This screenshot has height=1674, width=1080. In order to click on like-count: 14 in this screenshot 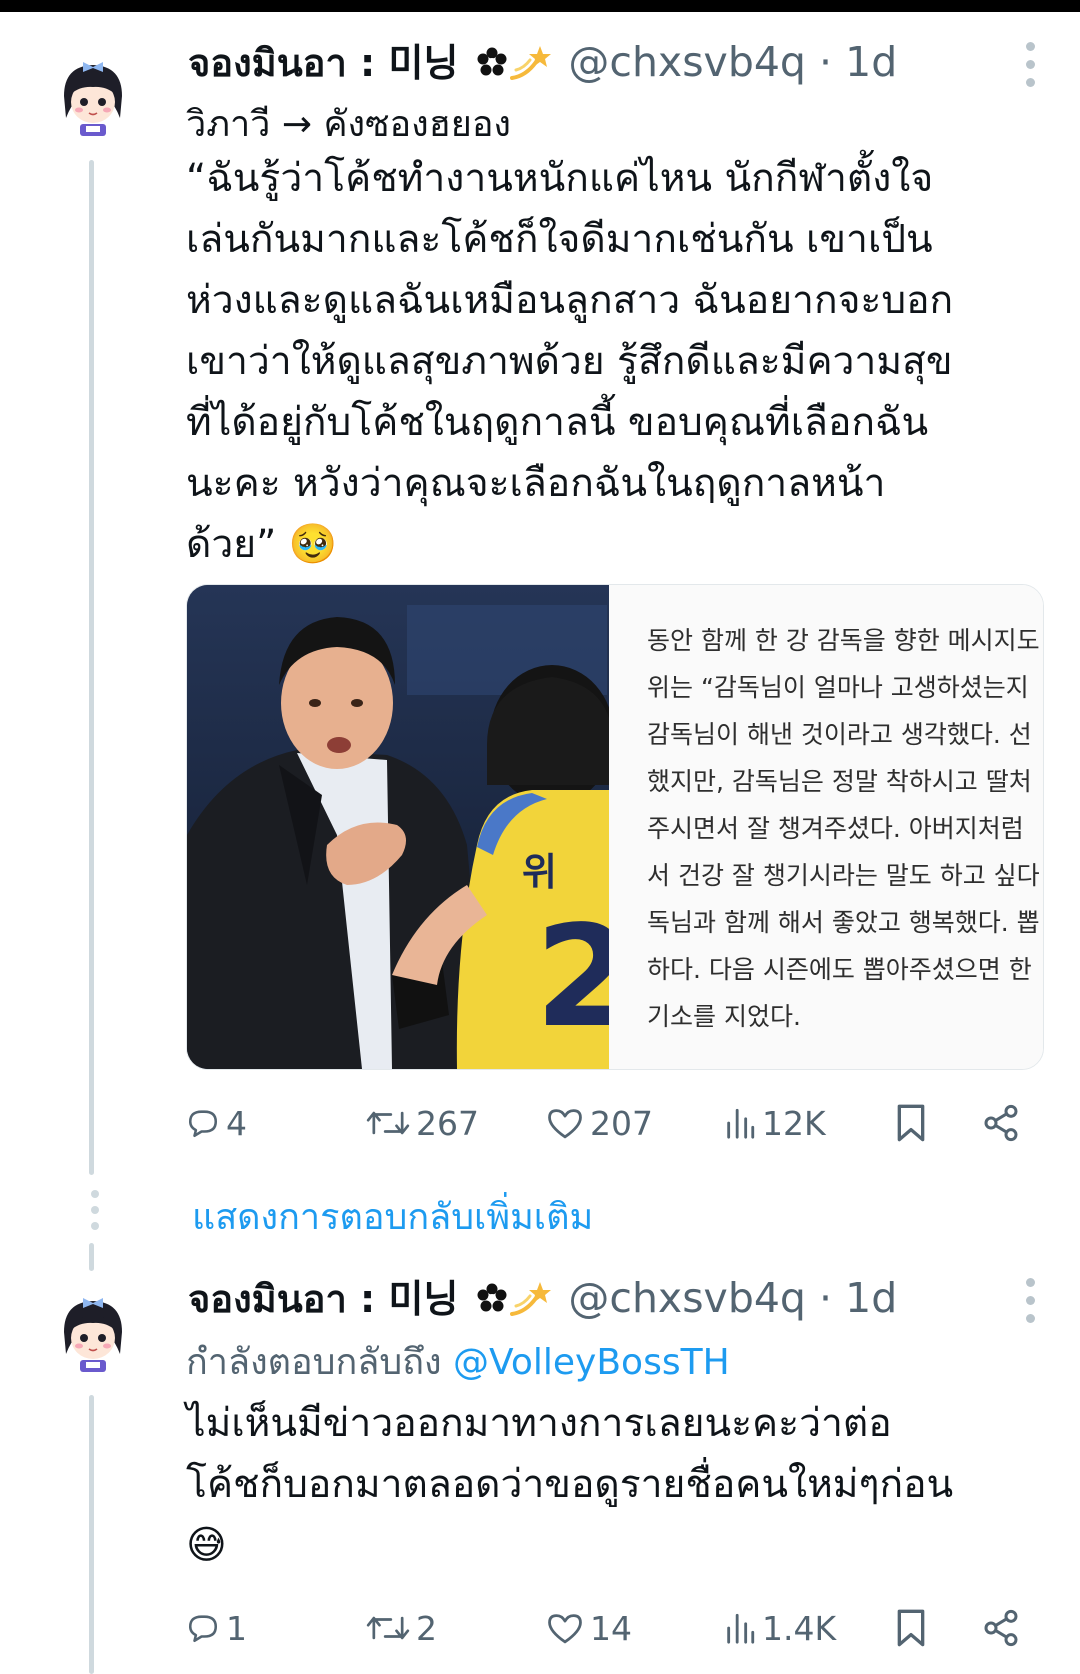, I will do `click(611, 1628)`.